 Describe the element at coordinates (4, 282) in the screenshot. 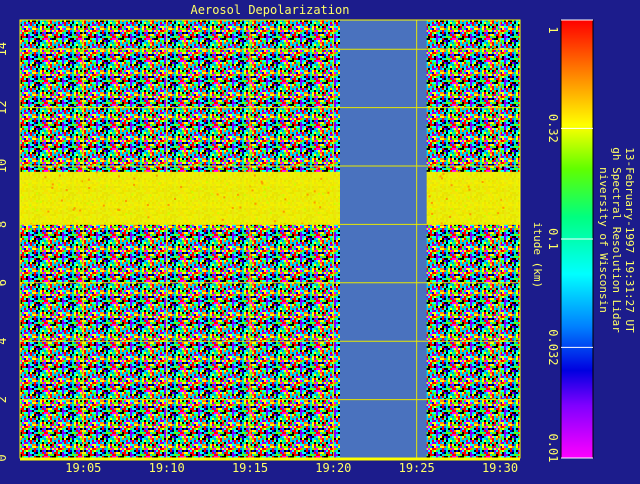

I see `y-tick-label: 6` at that location.